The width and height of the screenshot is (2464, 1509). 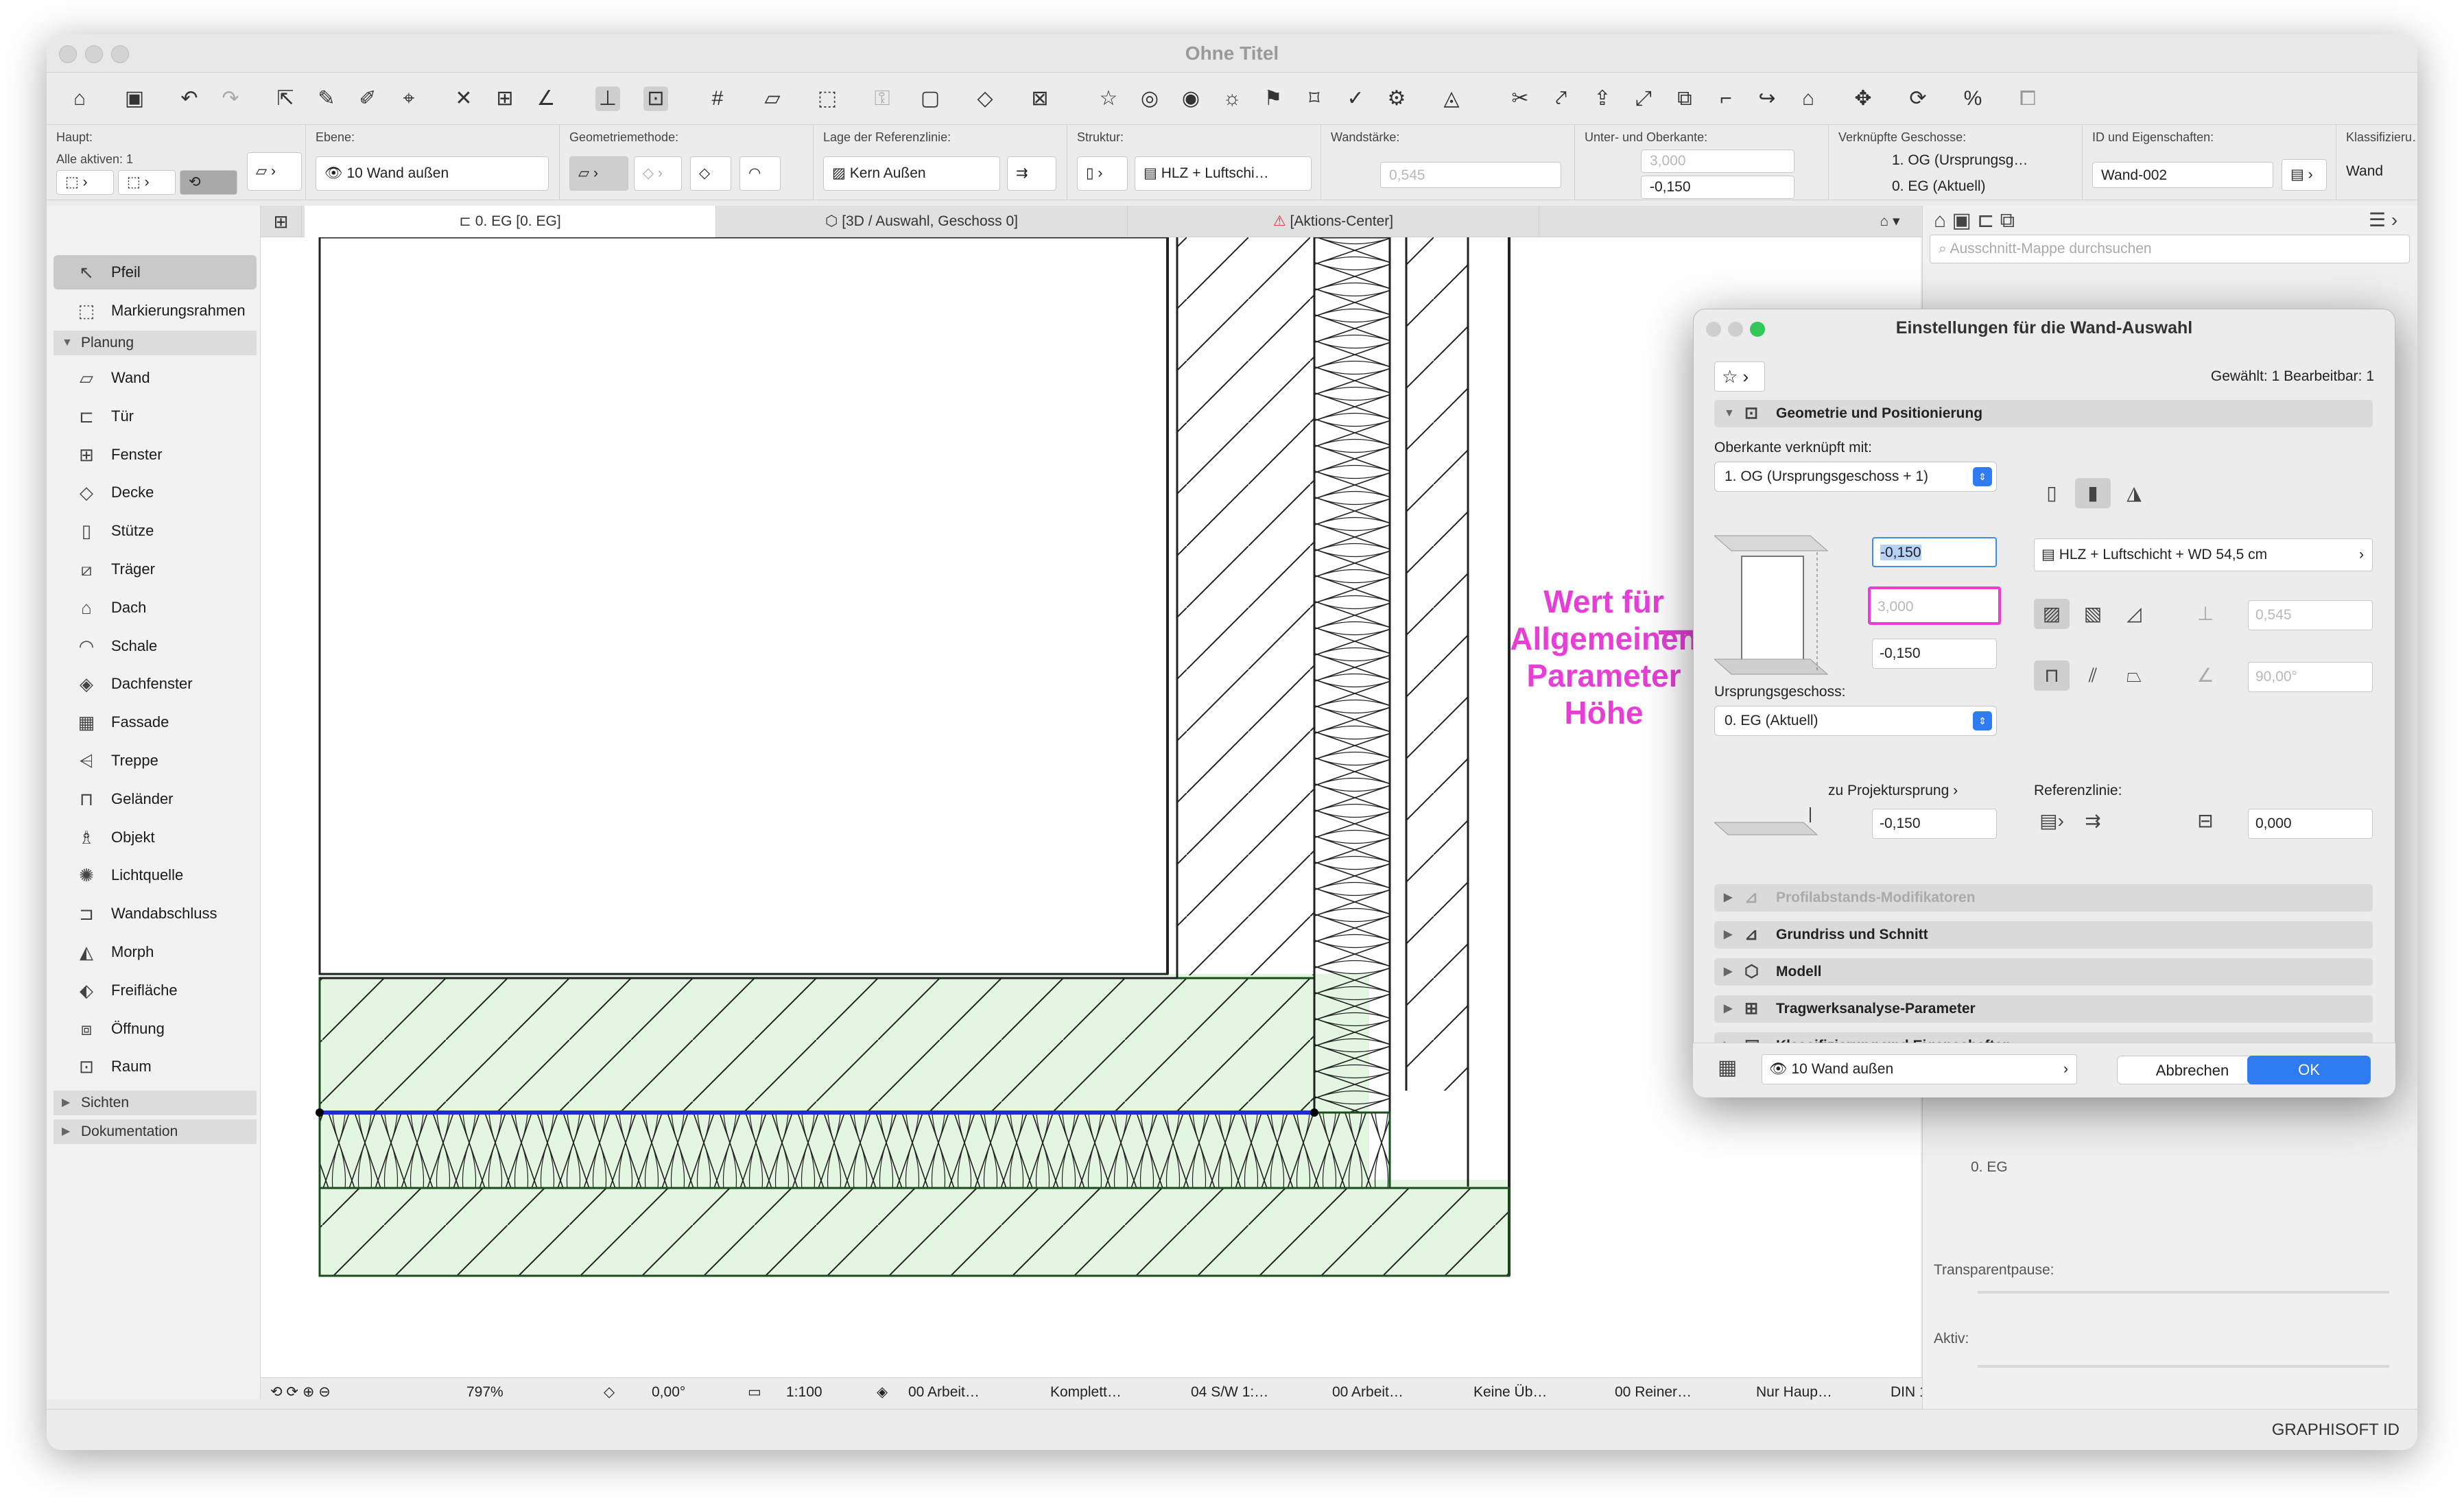 What do you see at coordinates (1232, 98) in the screenshot?
I see `solar-icon: ☼` at bounding box center [1232, 98].